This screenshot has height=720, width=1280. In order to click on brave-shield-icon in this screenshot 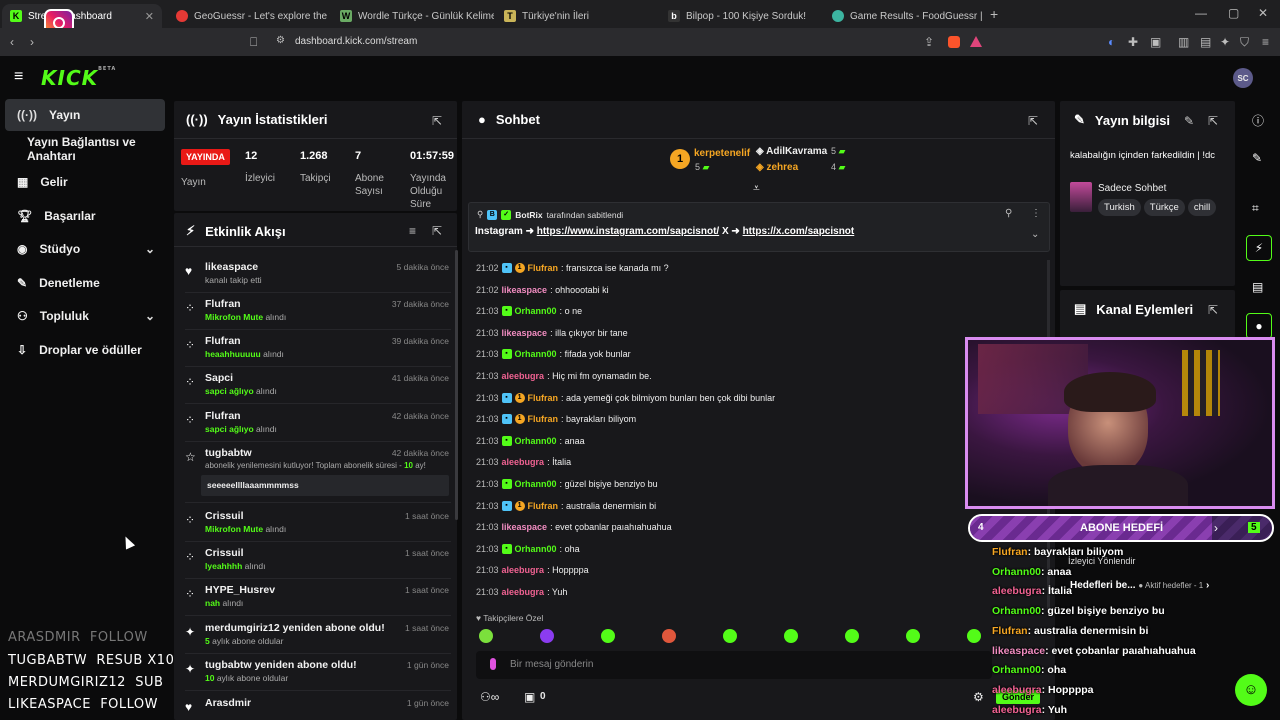, I will do `click(954, 42)`.